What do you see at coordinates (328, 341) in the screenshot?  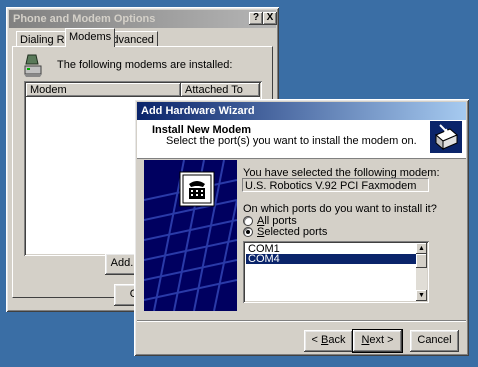 I see `back-button: < Back` at bounding box center [328, 341].